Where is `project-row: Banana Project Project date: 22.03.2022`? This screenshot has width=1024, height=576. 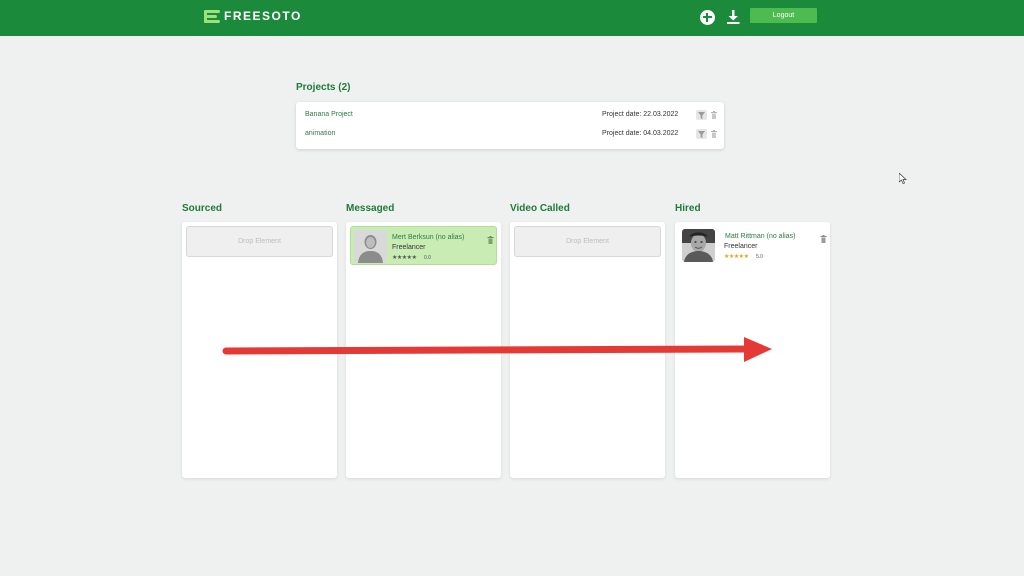
project-row: Banana Project Project date: 22.03.2022 is located at coordinates (510, 115).